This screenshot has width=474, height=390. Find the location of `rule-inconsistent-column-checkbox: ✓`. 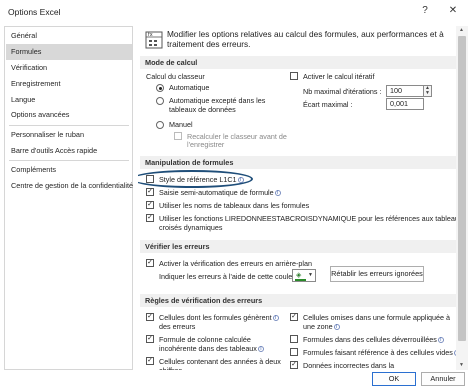

rule-inconsistent-column-checkbox: ✓ is located at coordinates (150, 339).